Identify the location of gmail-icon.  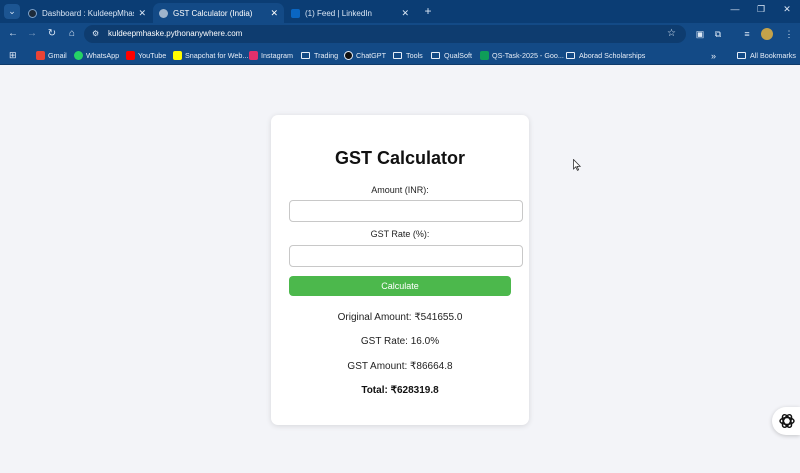
(40, 55).